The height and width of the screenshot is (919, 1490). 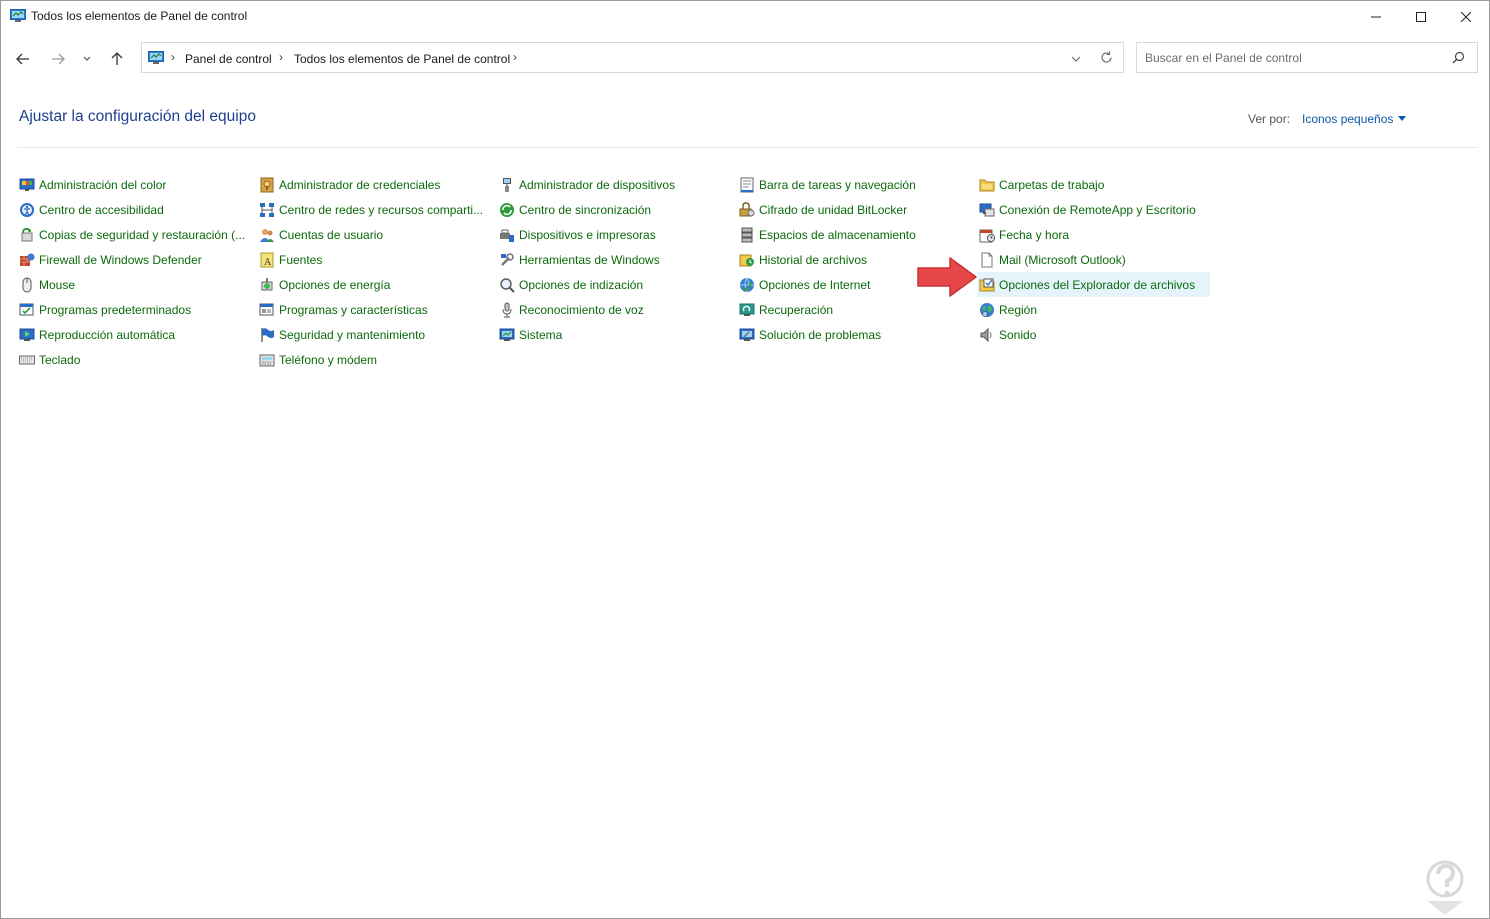 I want to click on control-panel-item: Sistema, so click(x=586, y=334).